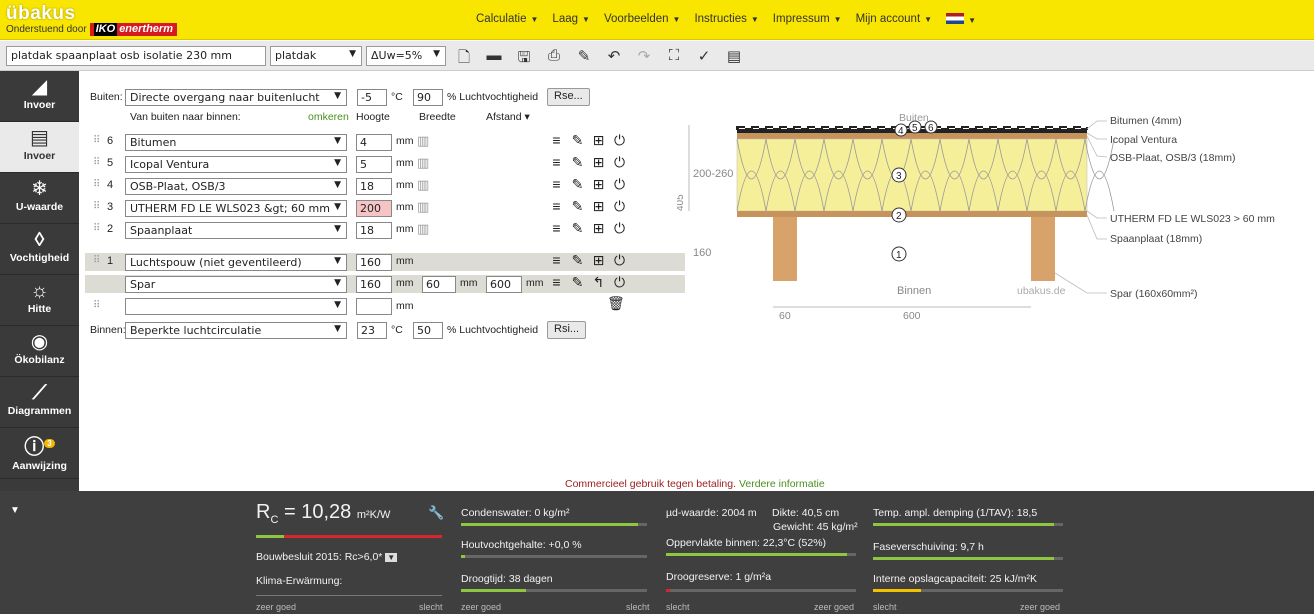 Image resolution: width=1314 pixels, height=614 pixels. I want to click on undo-icon: ↶, so click(614, 56).